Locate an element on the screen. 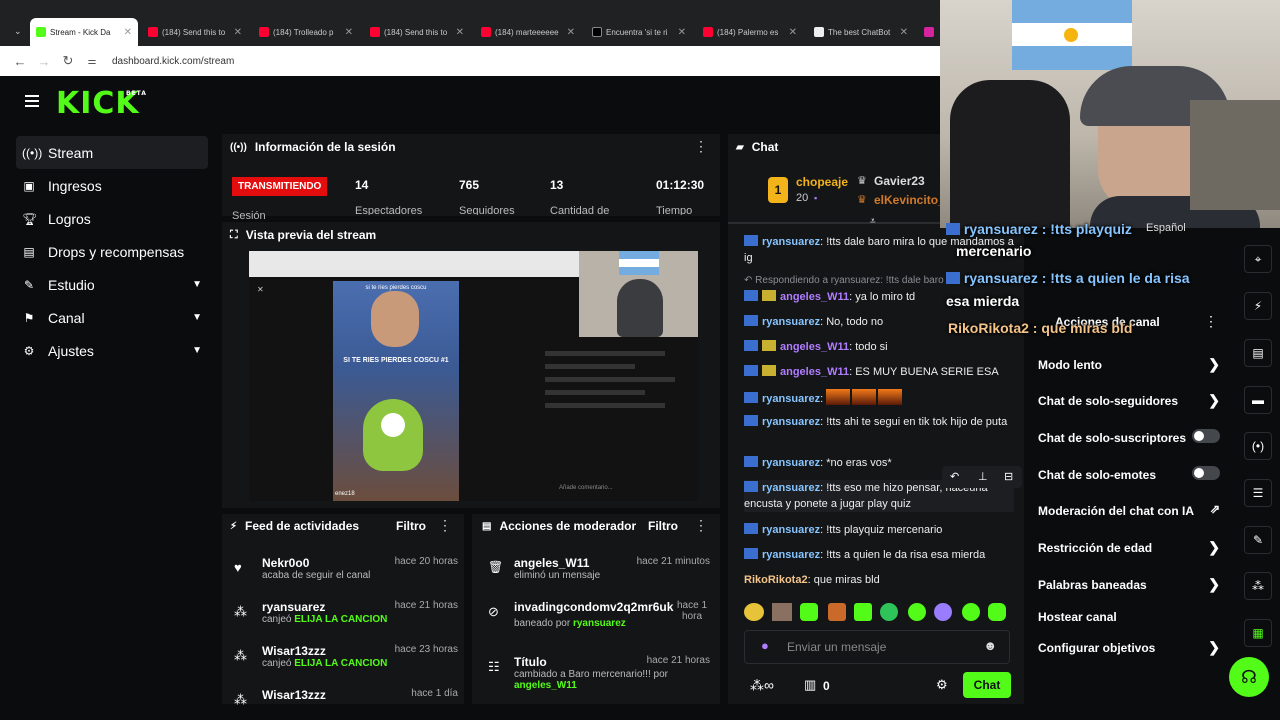 The width and height of the screenshot is (1280, 720). bank-icon: ▥ is located at coordinates (810, 685).